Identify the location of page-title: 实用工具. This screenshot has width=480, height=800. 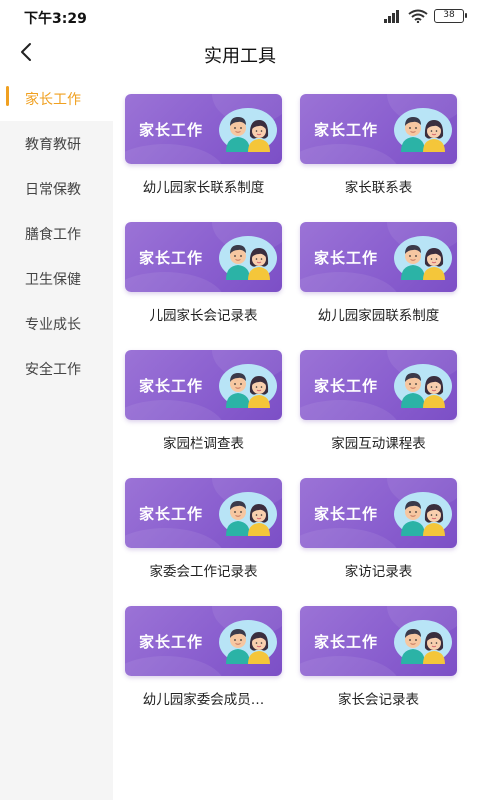
(240, 56).